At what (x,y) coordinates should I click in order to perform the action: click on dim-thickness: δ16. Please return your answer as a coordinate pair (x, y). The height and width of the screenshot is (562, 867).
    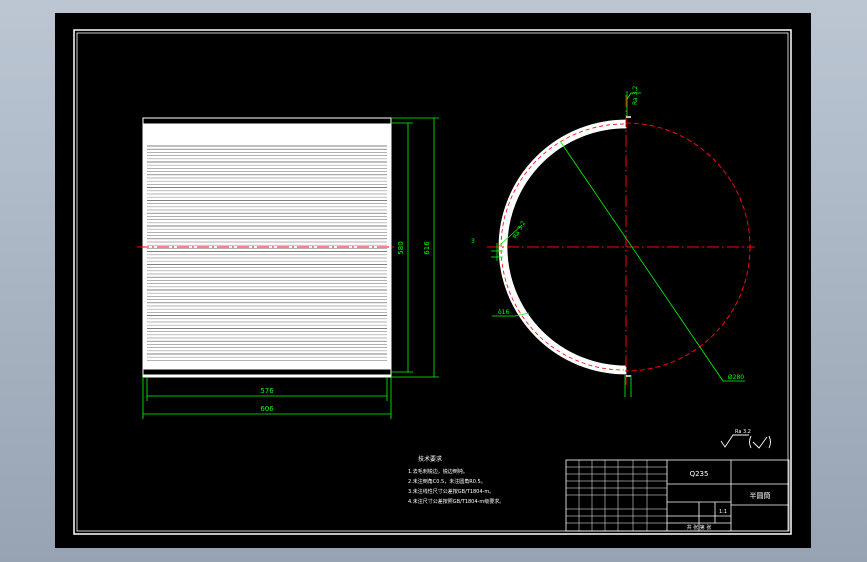
    Looking at the image, I should click on (503, 312).